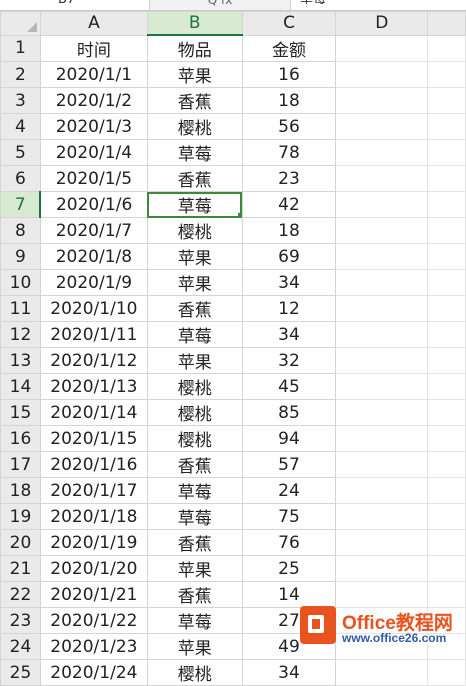  Describe the element at coordinates (93, 490) in the screenshot. I see `cell: 2020/1/17` at that location.